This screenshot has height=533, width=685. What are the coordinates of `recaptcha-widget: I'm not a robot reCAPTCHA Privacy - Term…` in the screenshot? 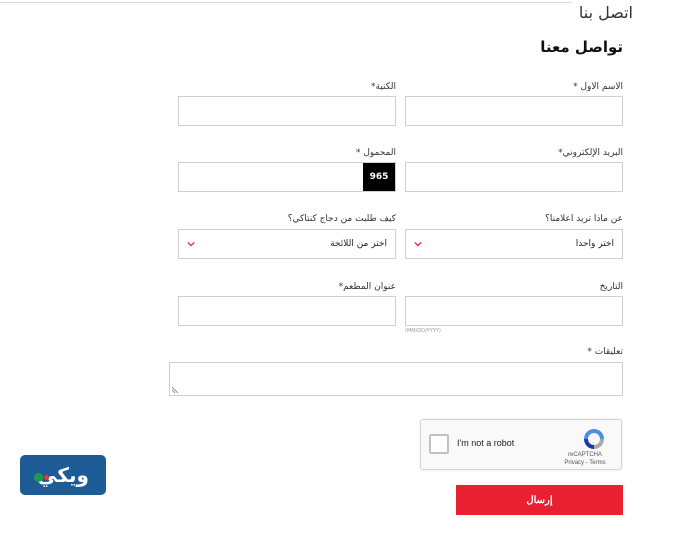 It's located at (521, 444).